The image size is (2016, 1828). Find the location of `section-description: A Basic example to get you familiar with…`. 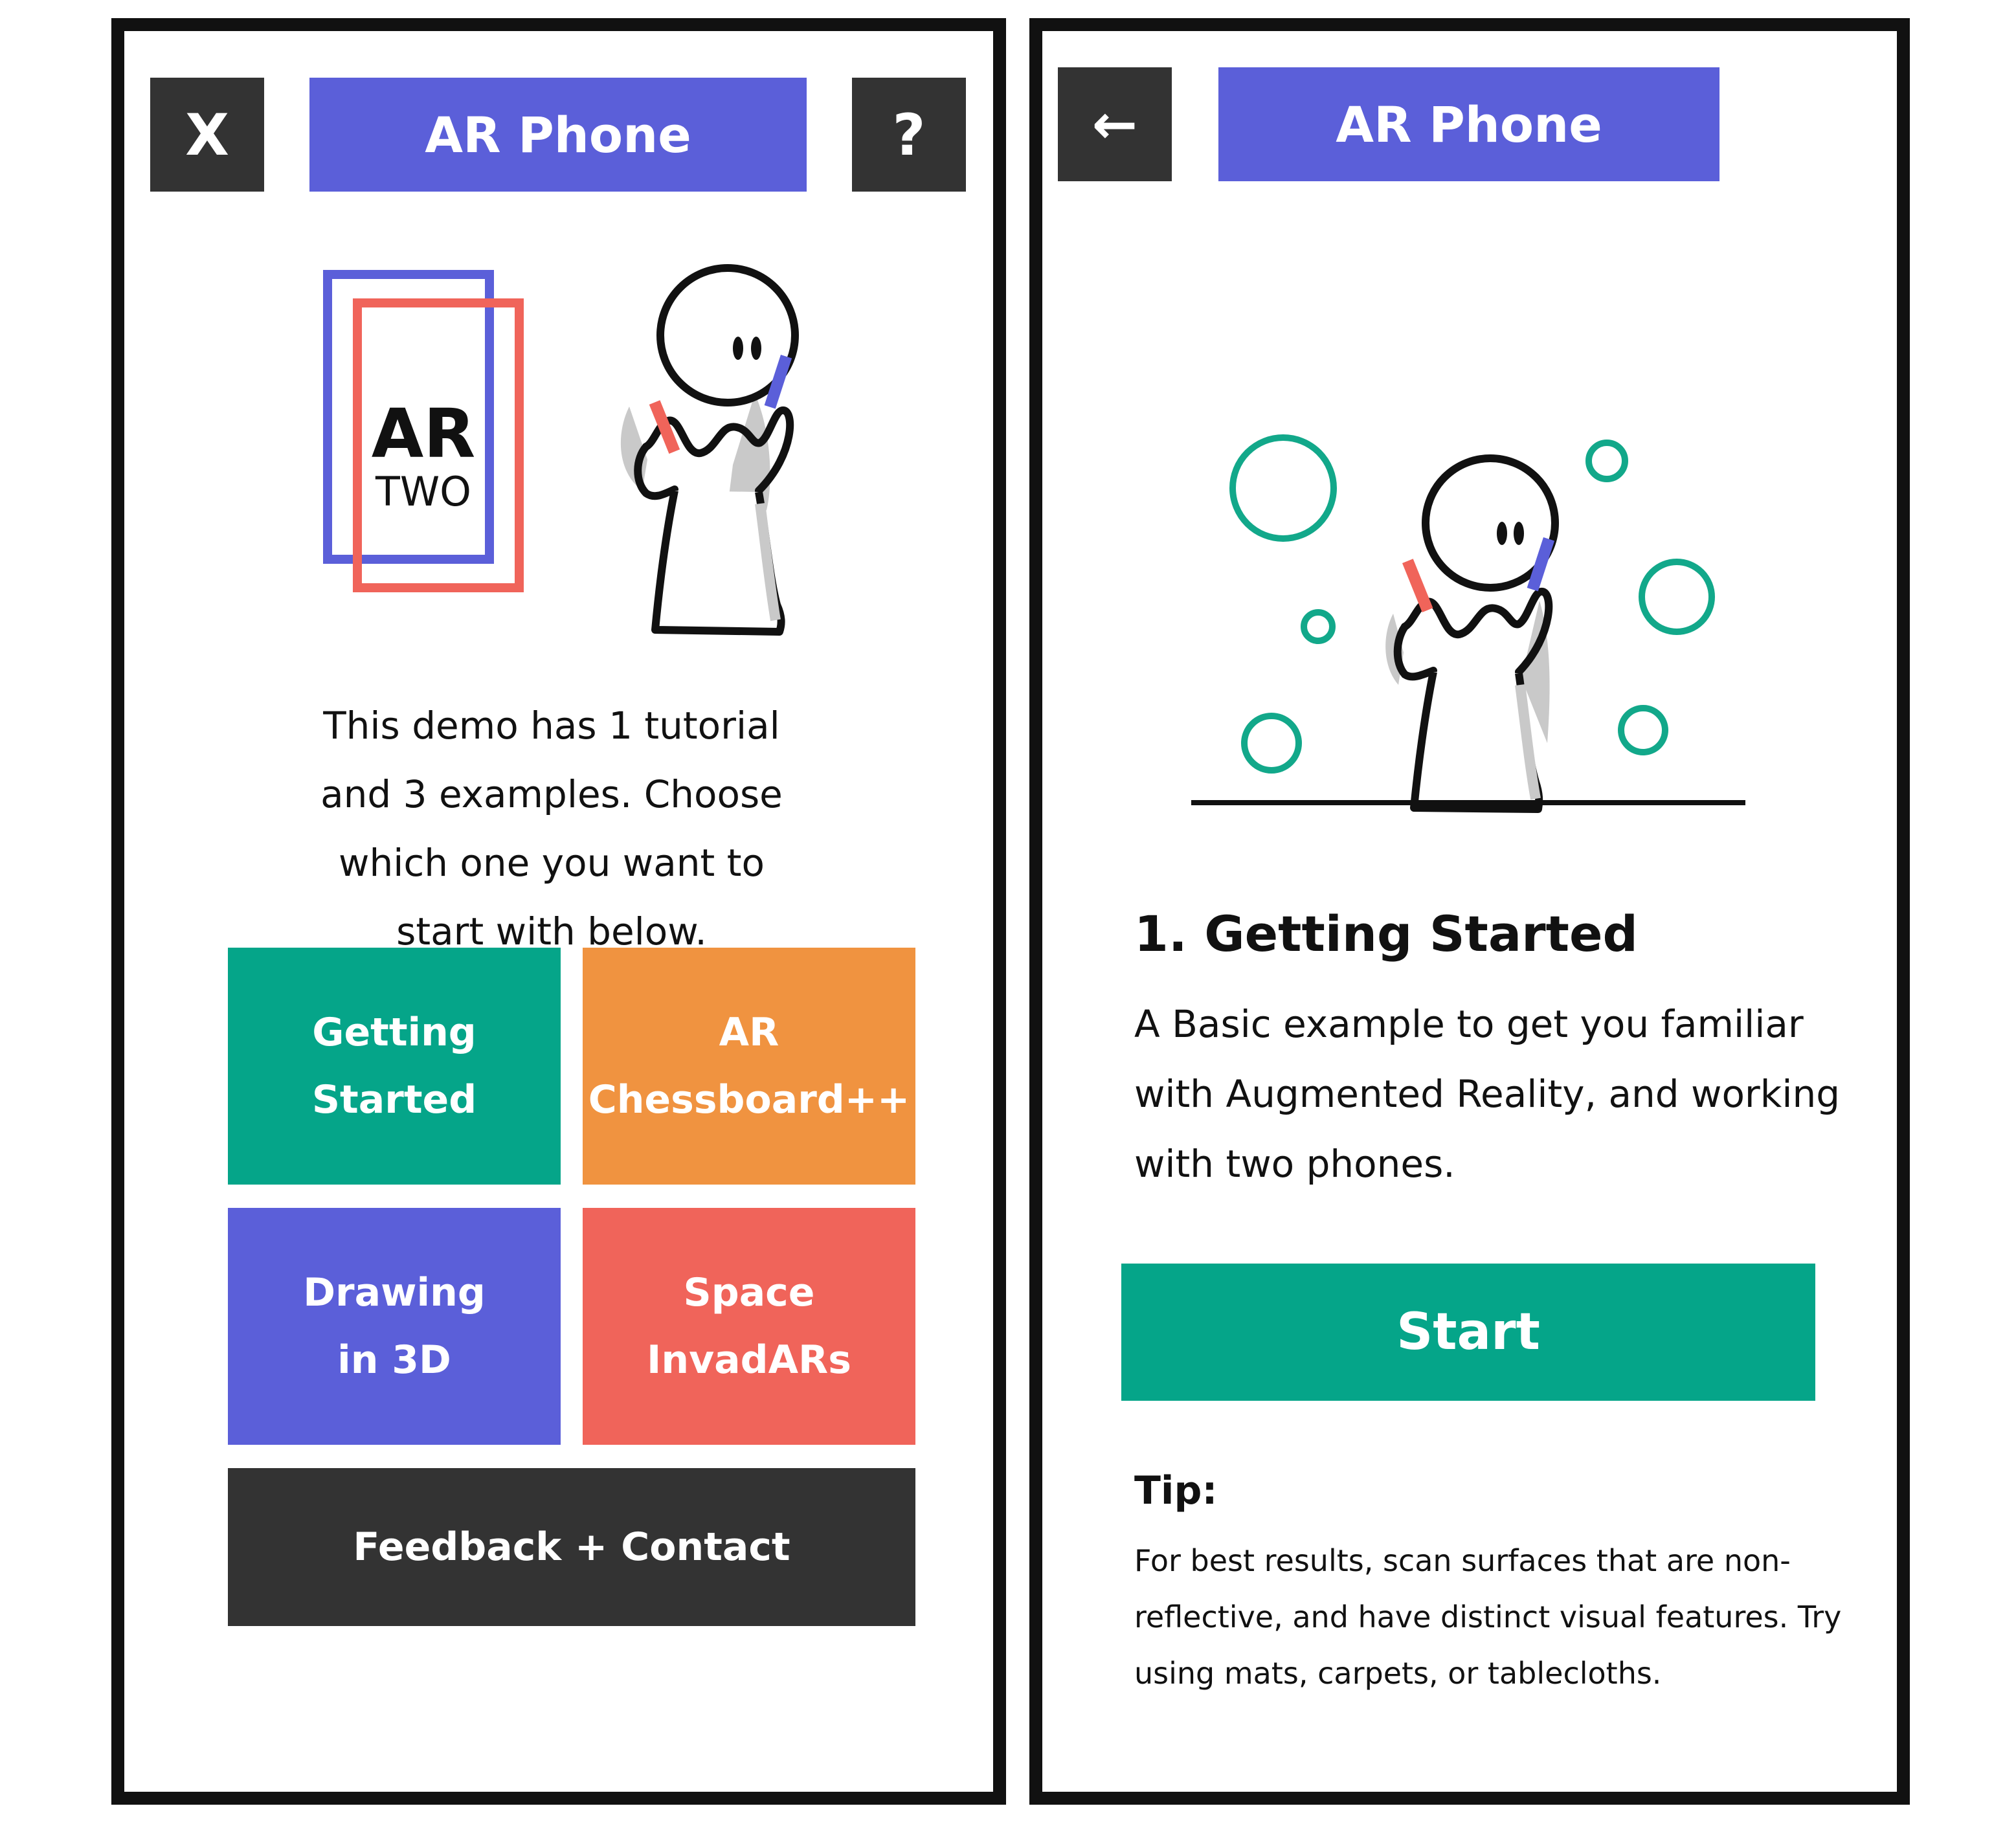

section-description: A Basic example to get you familiar with… is located at coordinates (1487, 1094).